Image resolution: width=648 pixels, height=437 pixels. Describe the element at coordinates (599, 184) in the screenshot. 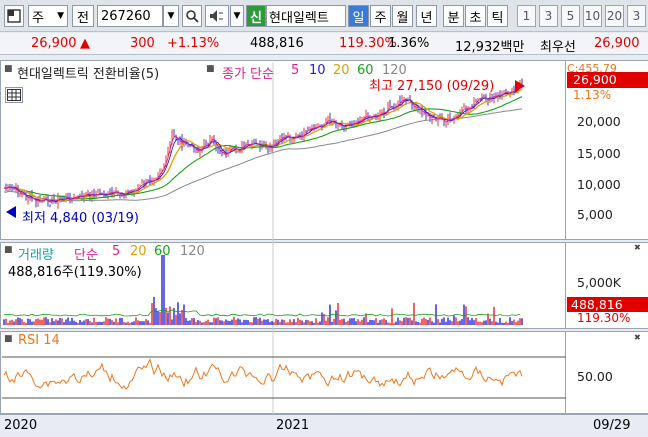

I see `price-axis-tick: 10,000` at that location.